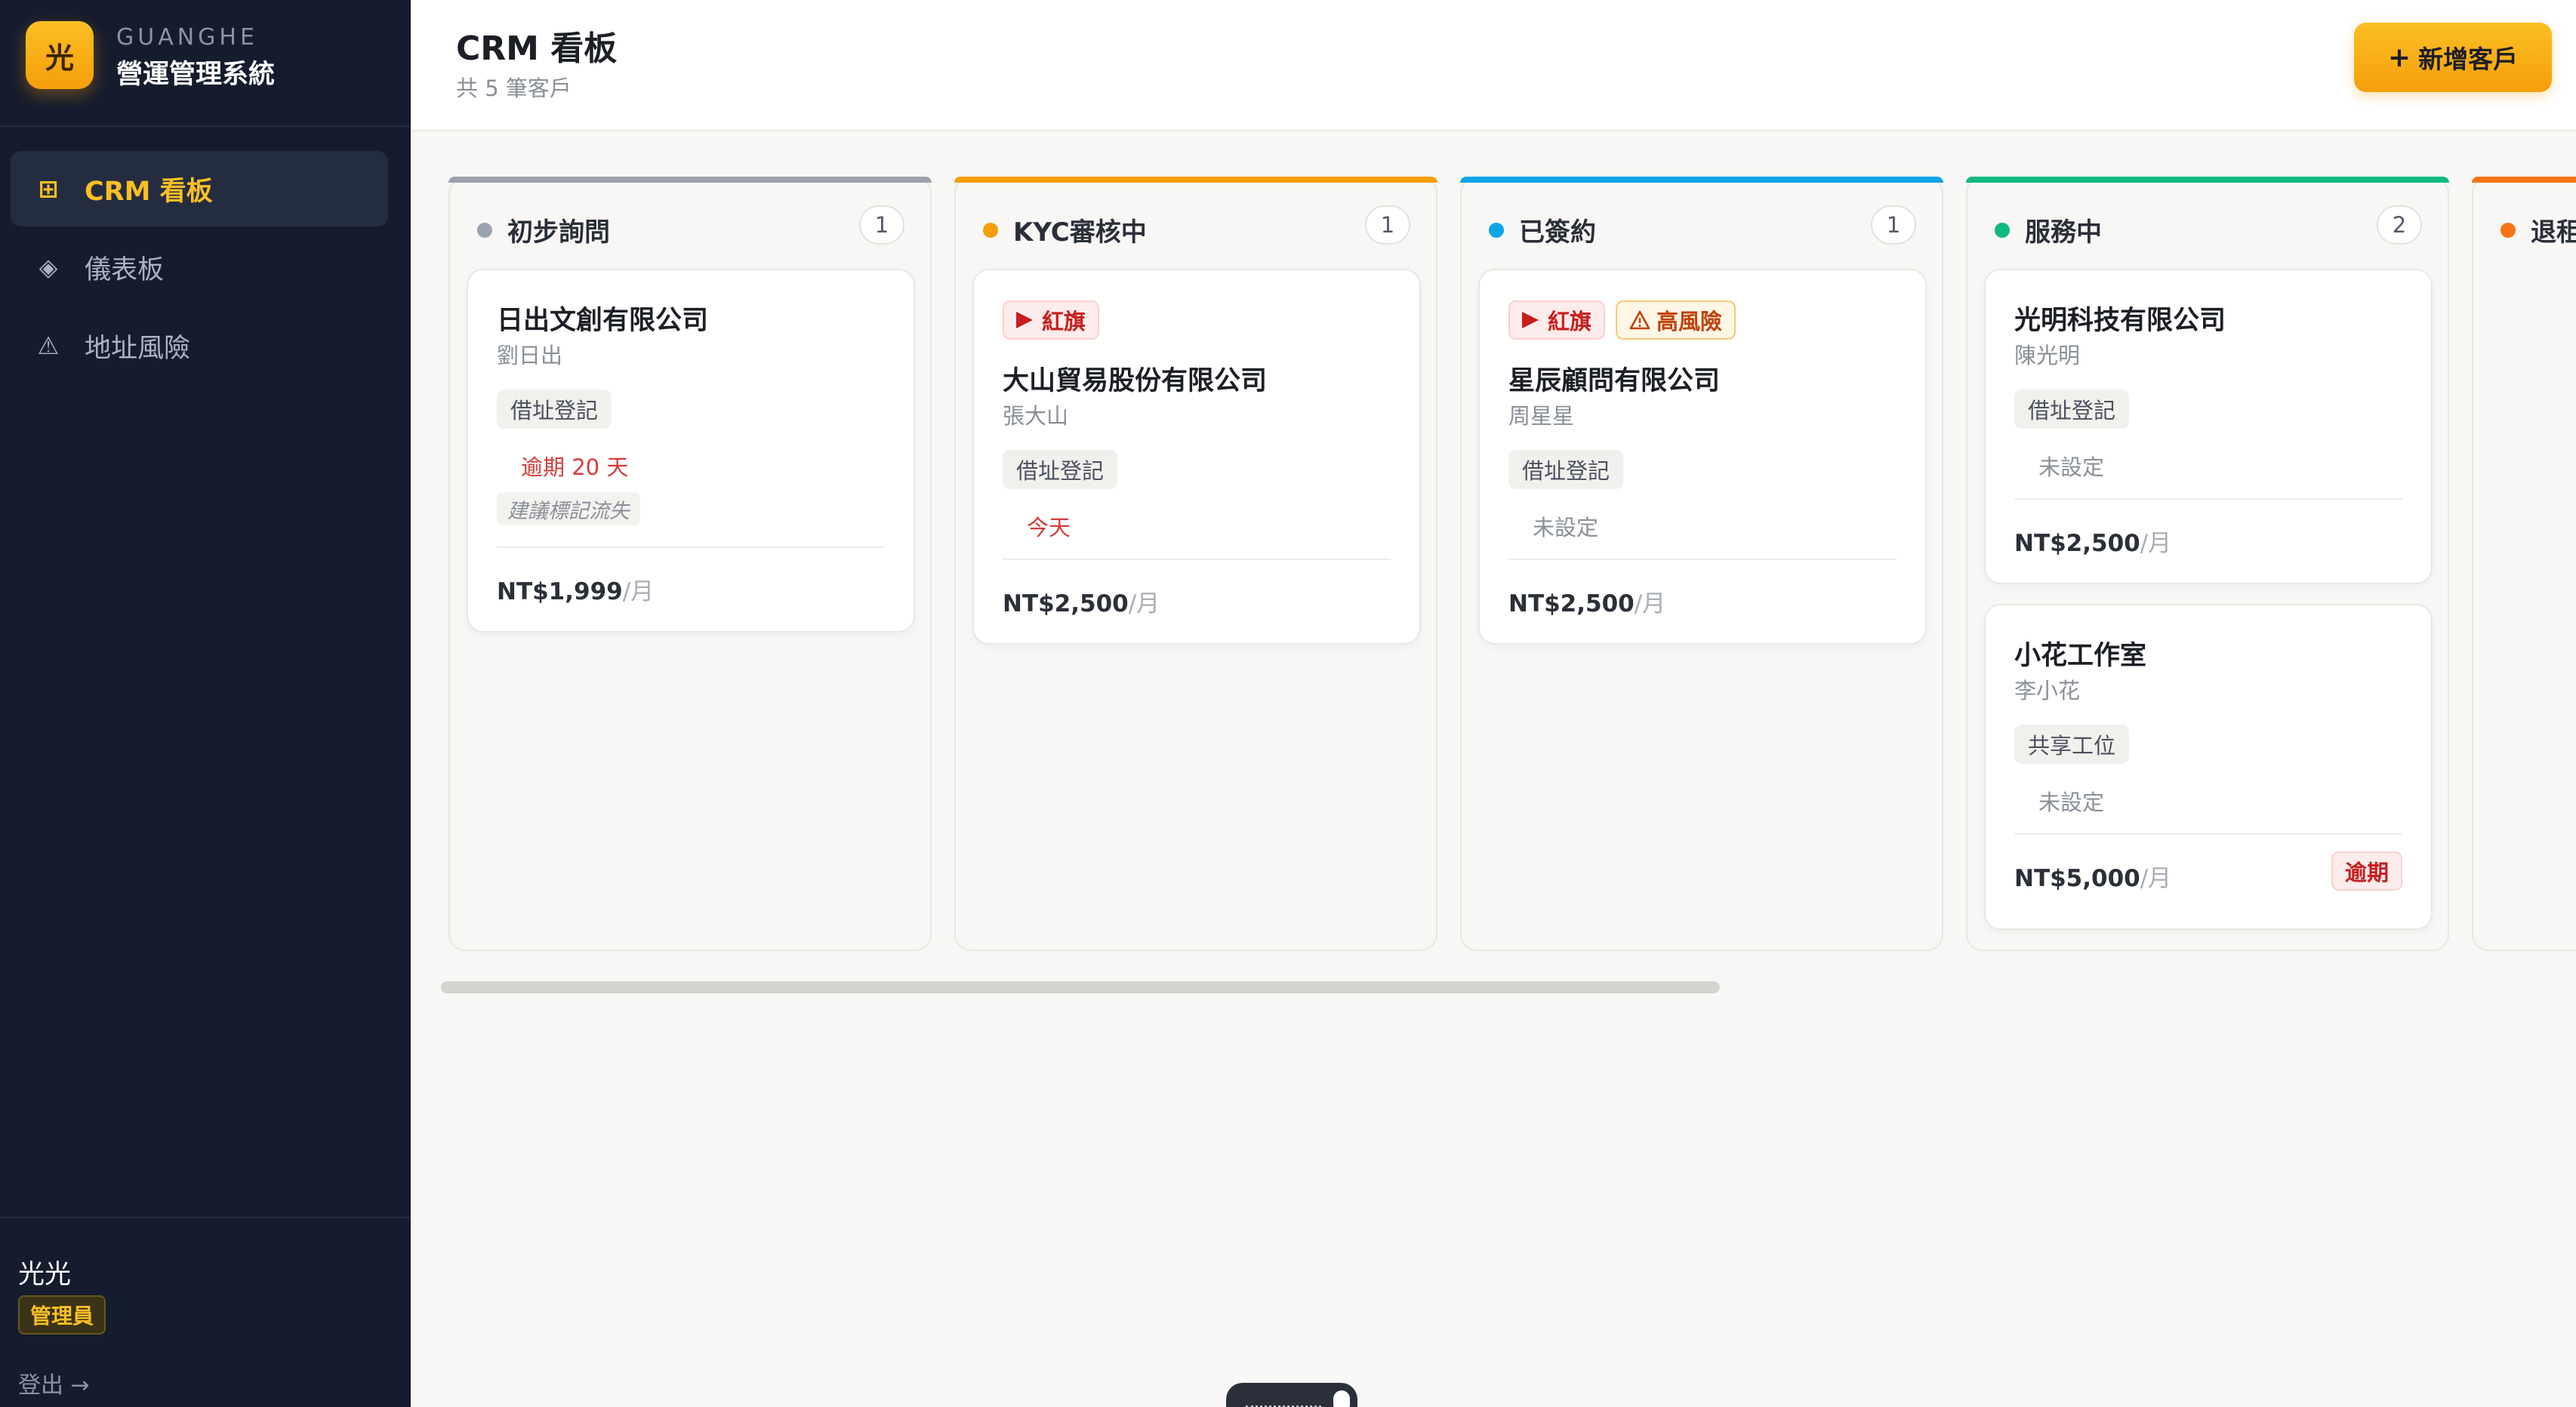 This screenshot has width=2576, height=1407. I want to click on column-count: 2, so click(2399, 225).